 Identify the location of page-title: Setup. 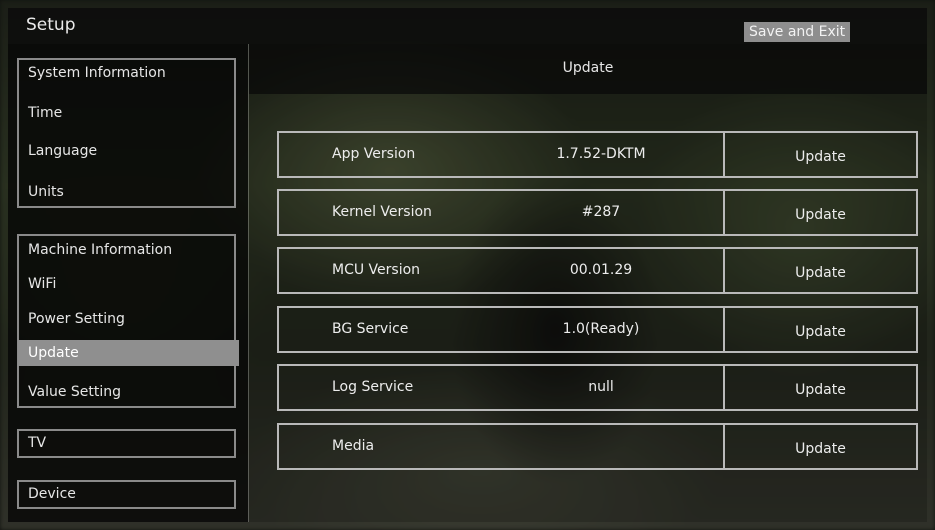
(51, 25).